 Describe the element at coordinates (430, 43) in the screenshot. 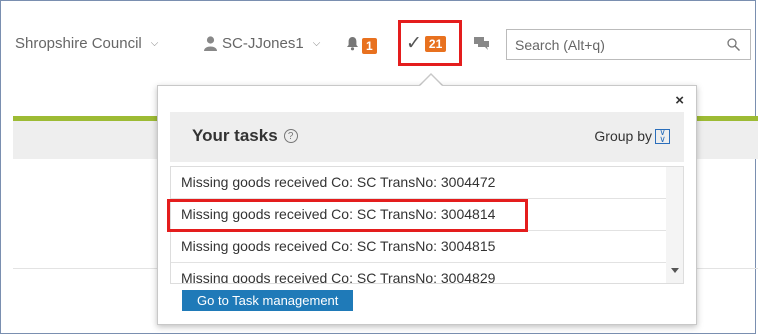

I see `tasks-highlight-box` at that location.